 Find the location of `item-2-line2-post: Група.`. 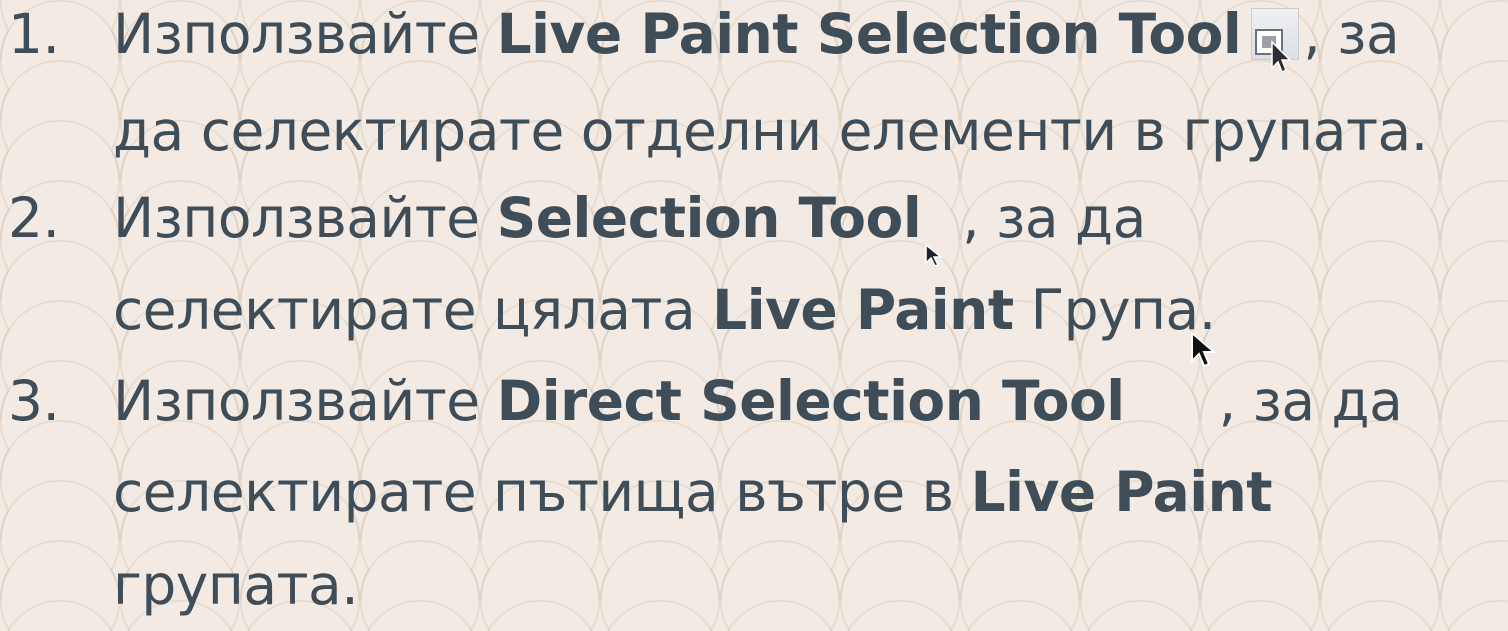

item-2-line2-post: Група. is located at coordinates (1115, 310).